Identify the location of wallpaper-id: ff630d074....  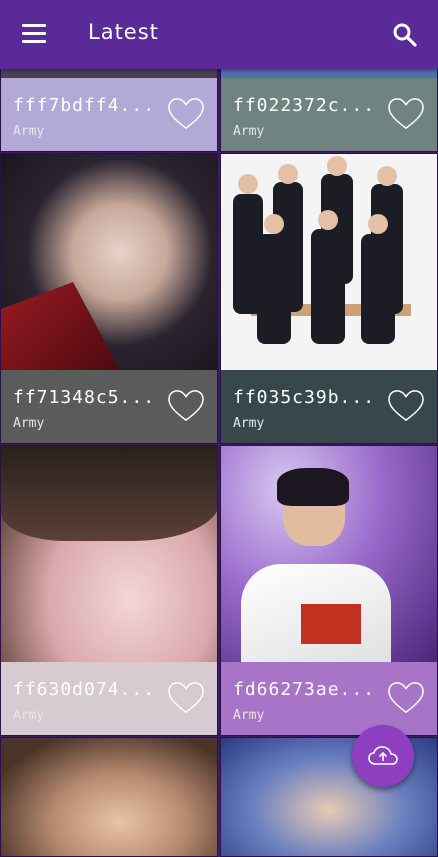
(84, 689).